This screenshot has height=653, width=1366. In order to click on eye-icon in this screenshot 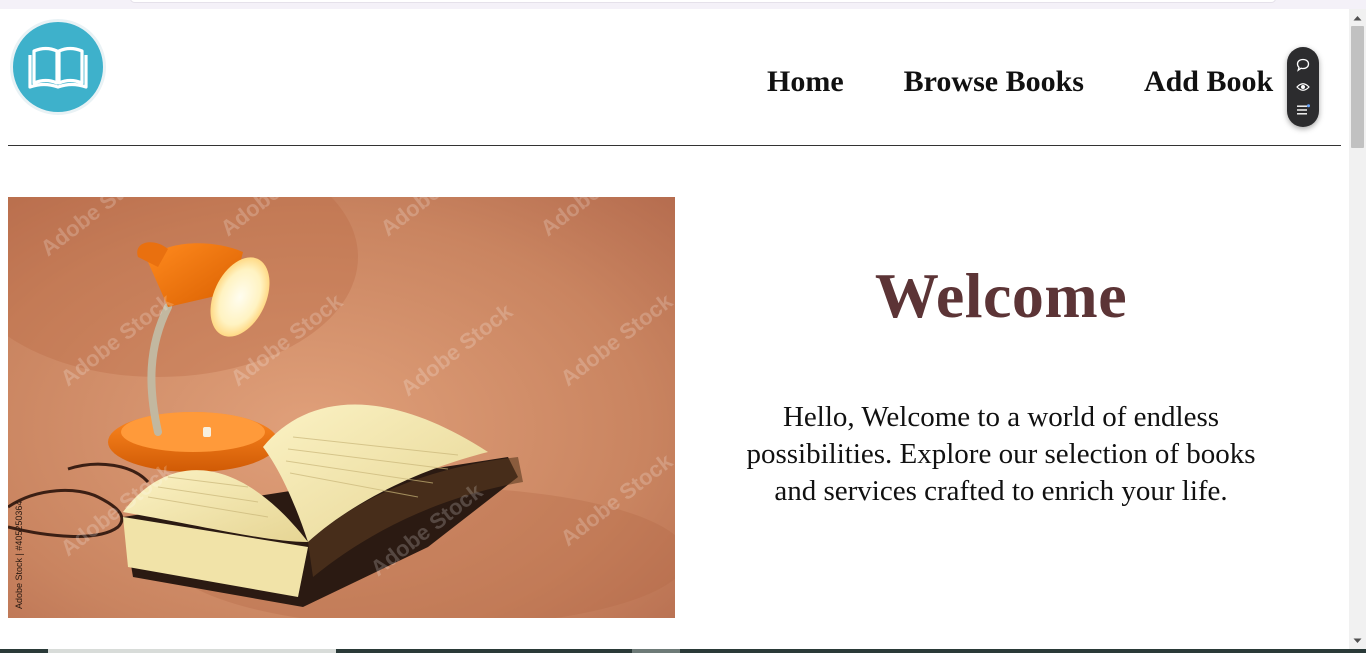, I will do `click(1303, 87)`.